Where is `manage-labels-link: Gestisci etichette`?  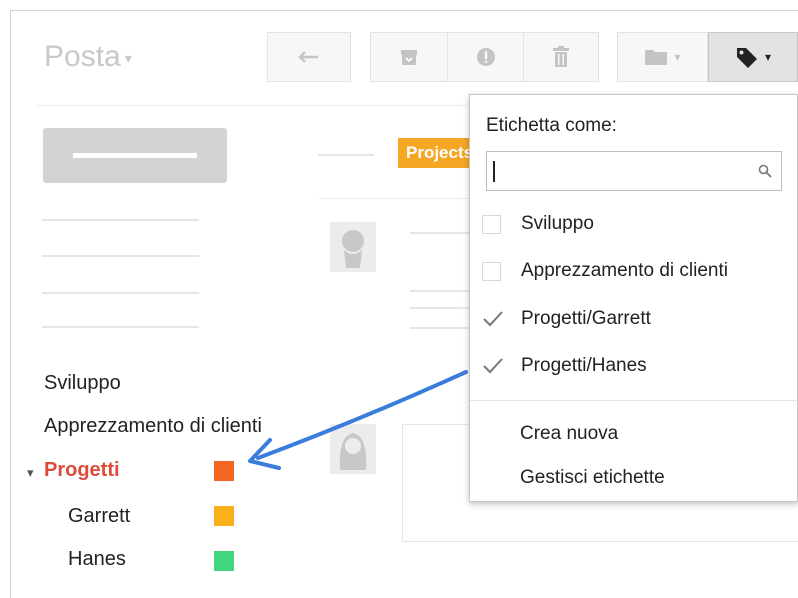
manage-labels-link: Gestisci etichette is located at coordinates (592, 478).